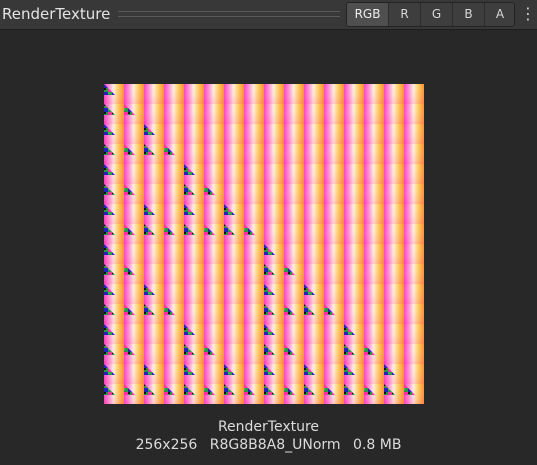  What do you see at coordinates (499, 14) in the screenshot?
I see `channel-a-button: A` at bounding box center [499, 14].